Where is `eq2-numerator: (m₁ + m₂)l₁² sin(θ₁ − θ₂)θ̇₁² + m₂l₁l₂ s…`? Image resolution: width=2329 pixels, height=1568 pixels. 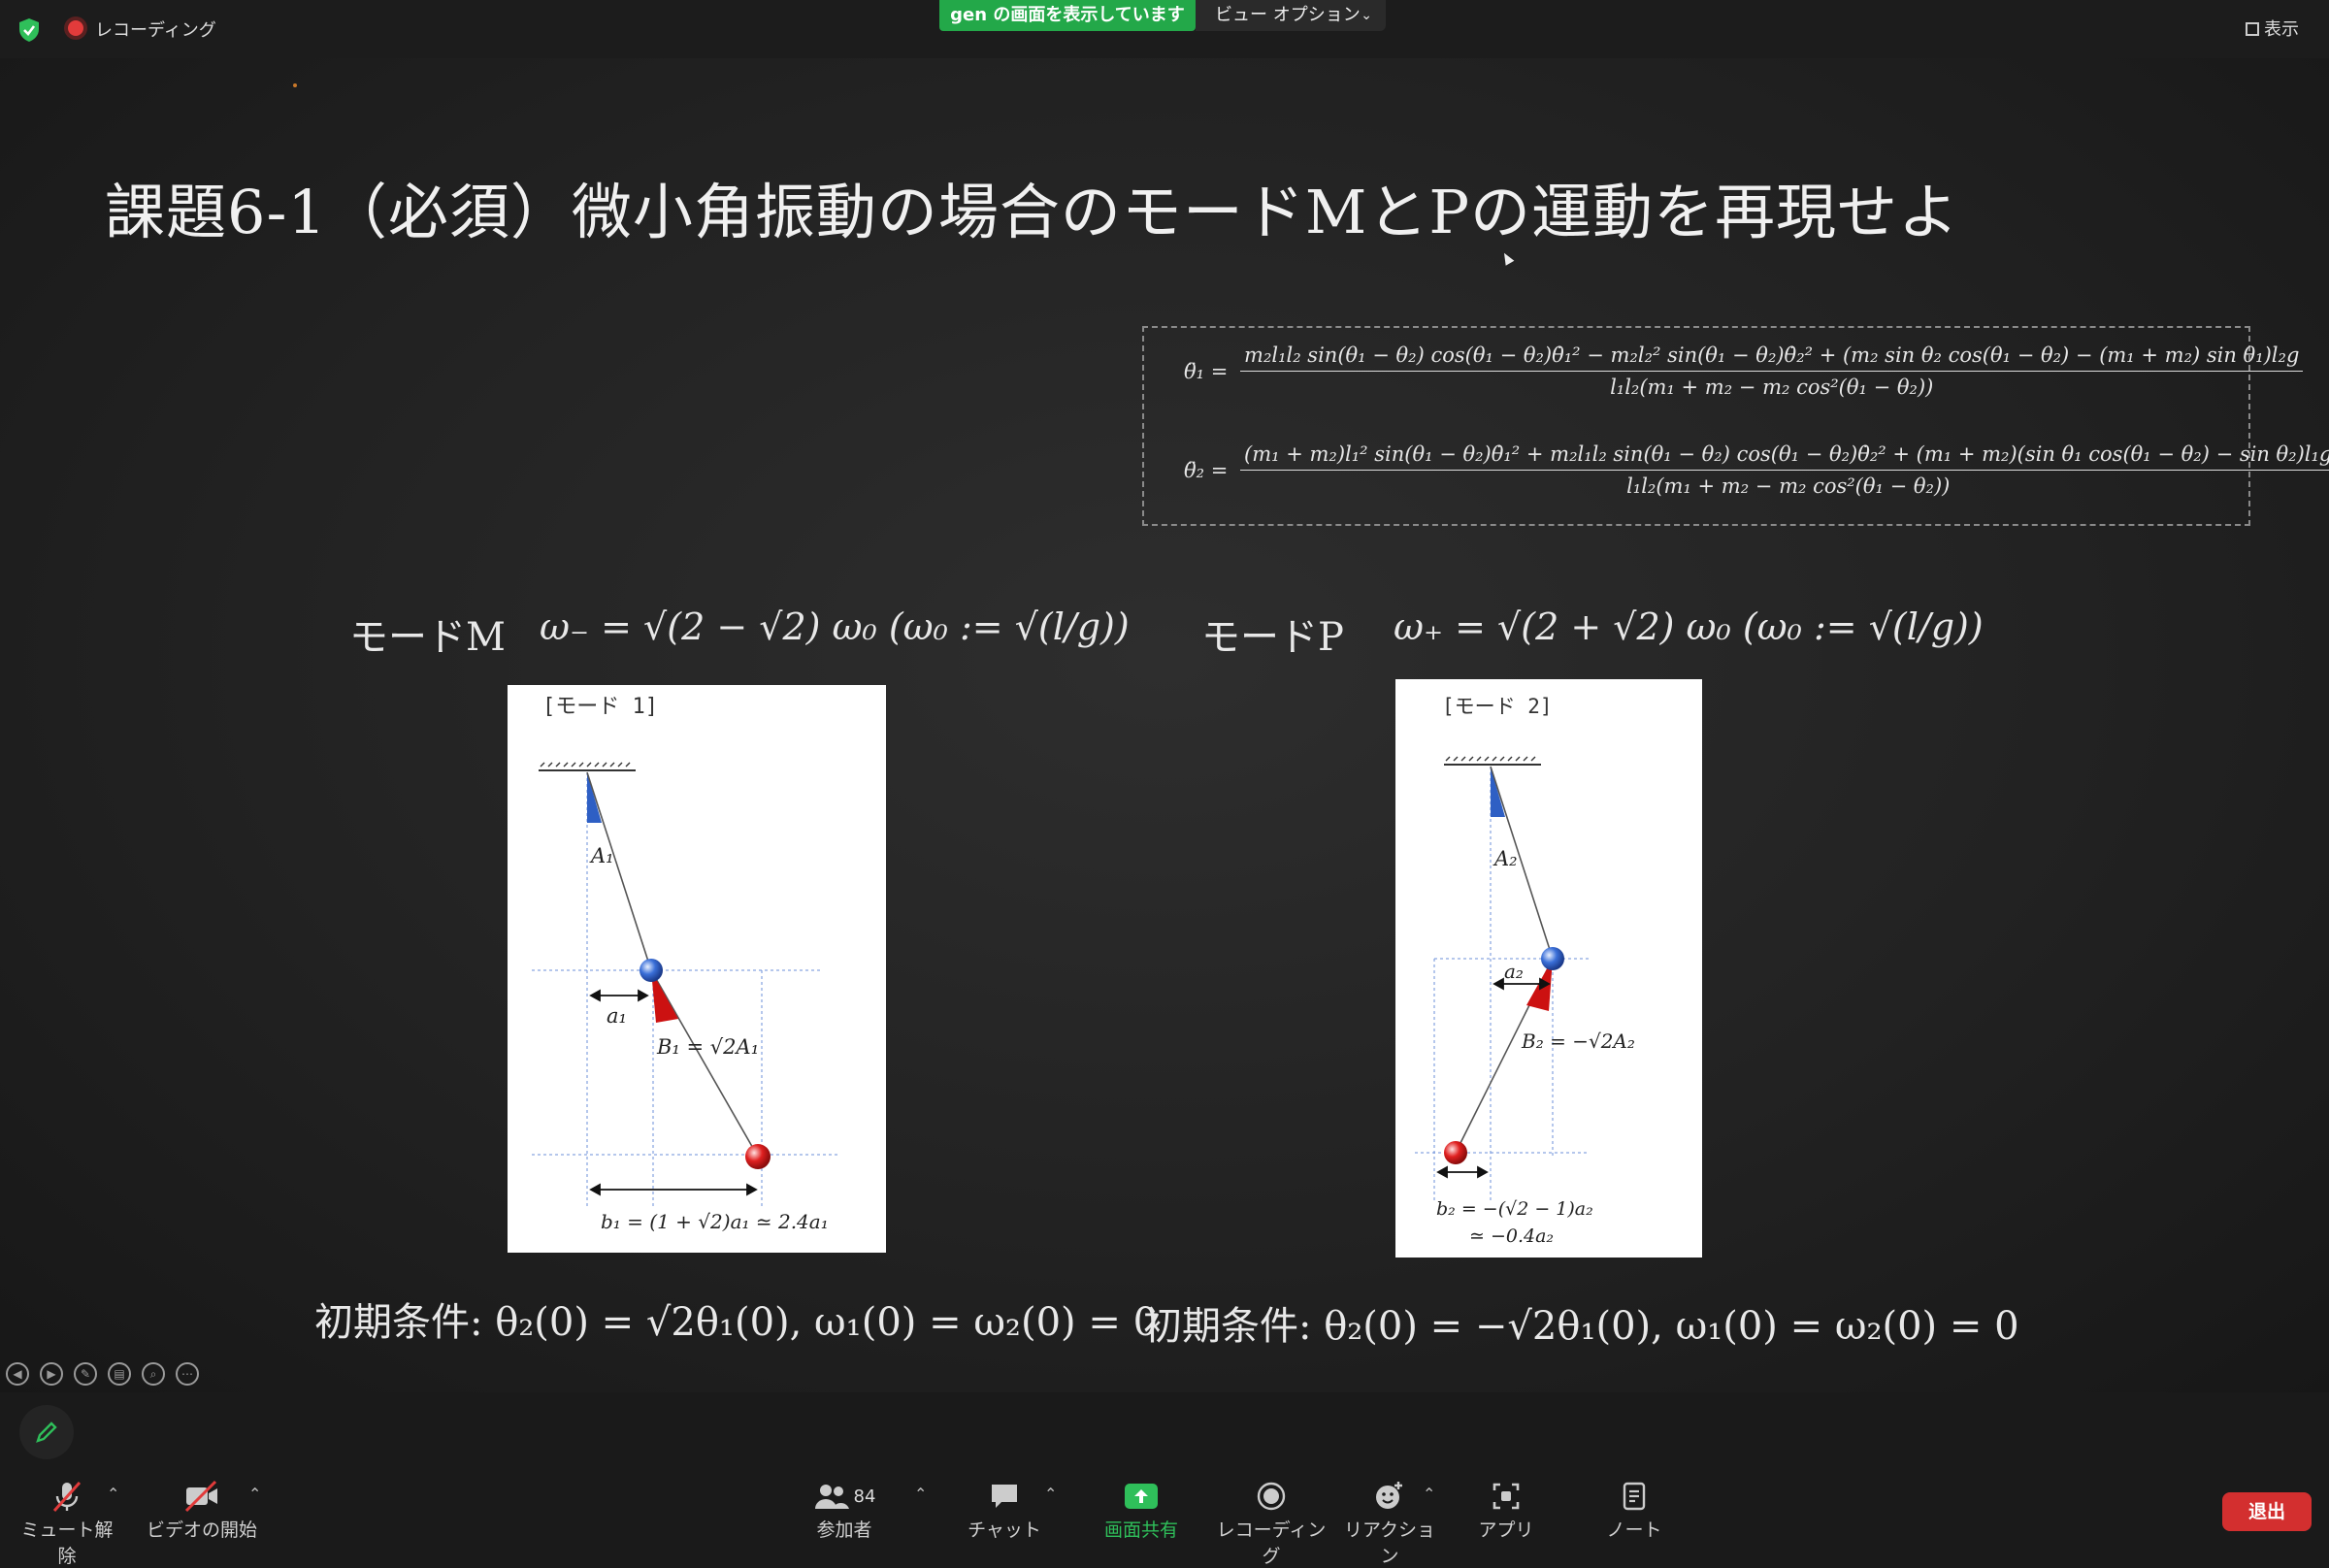 eq2-numerator: (m₁ + m₂)l₁² sin(θ₁ − θ₂)θ̇₁² + m₂l₁l₂ s… is located at coordinates (1784, 456).